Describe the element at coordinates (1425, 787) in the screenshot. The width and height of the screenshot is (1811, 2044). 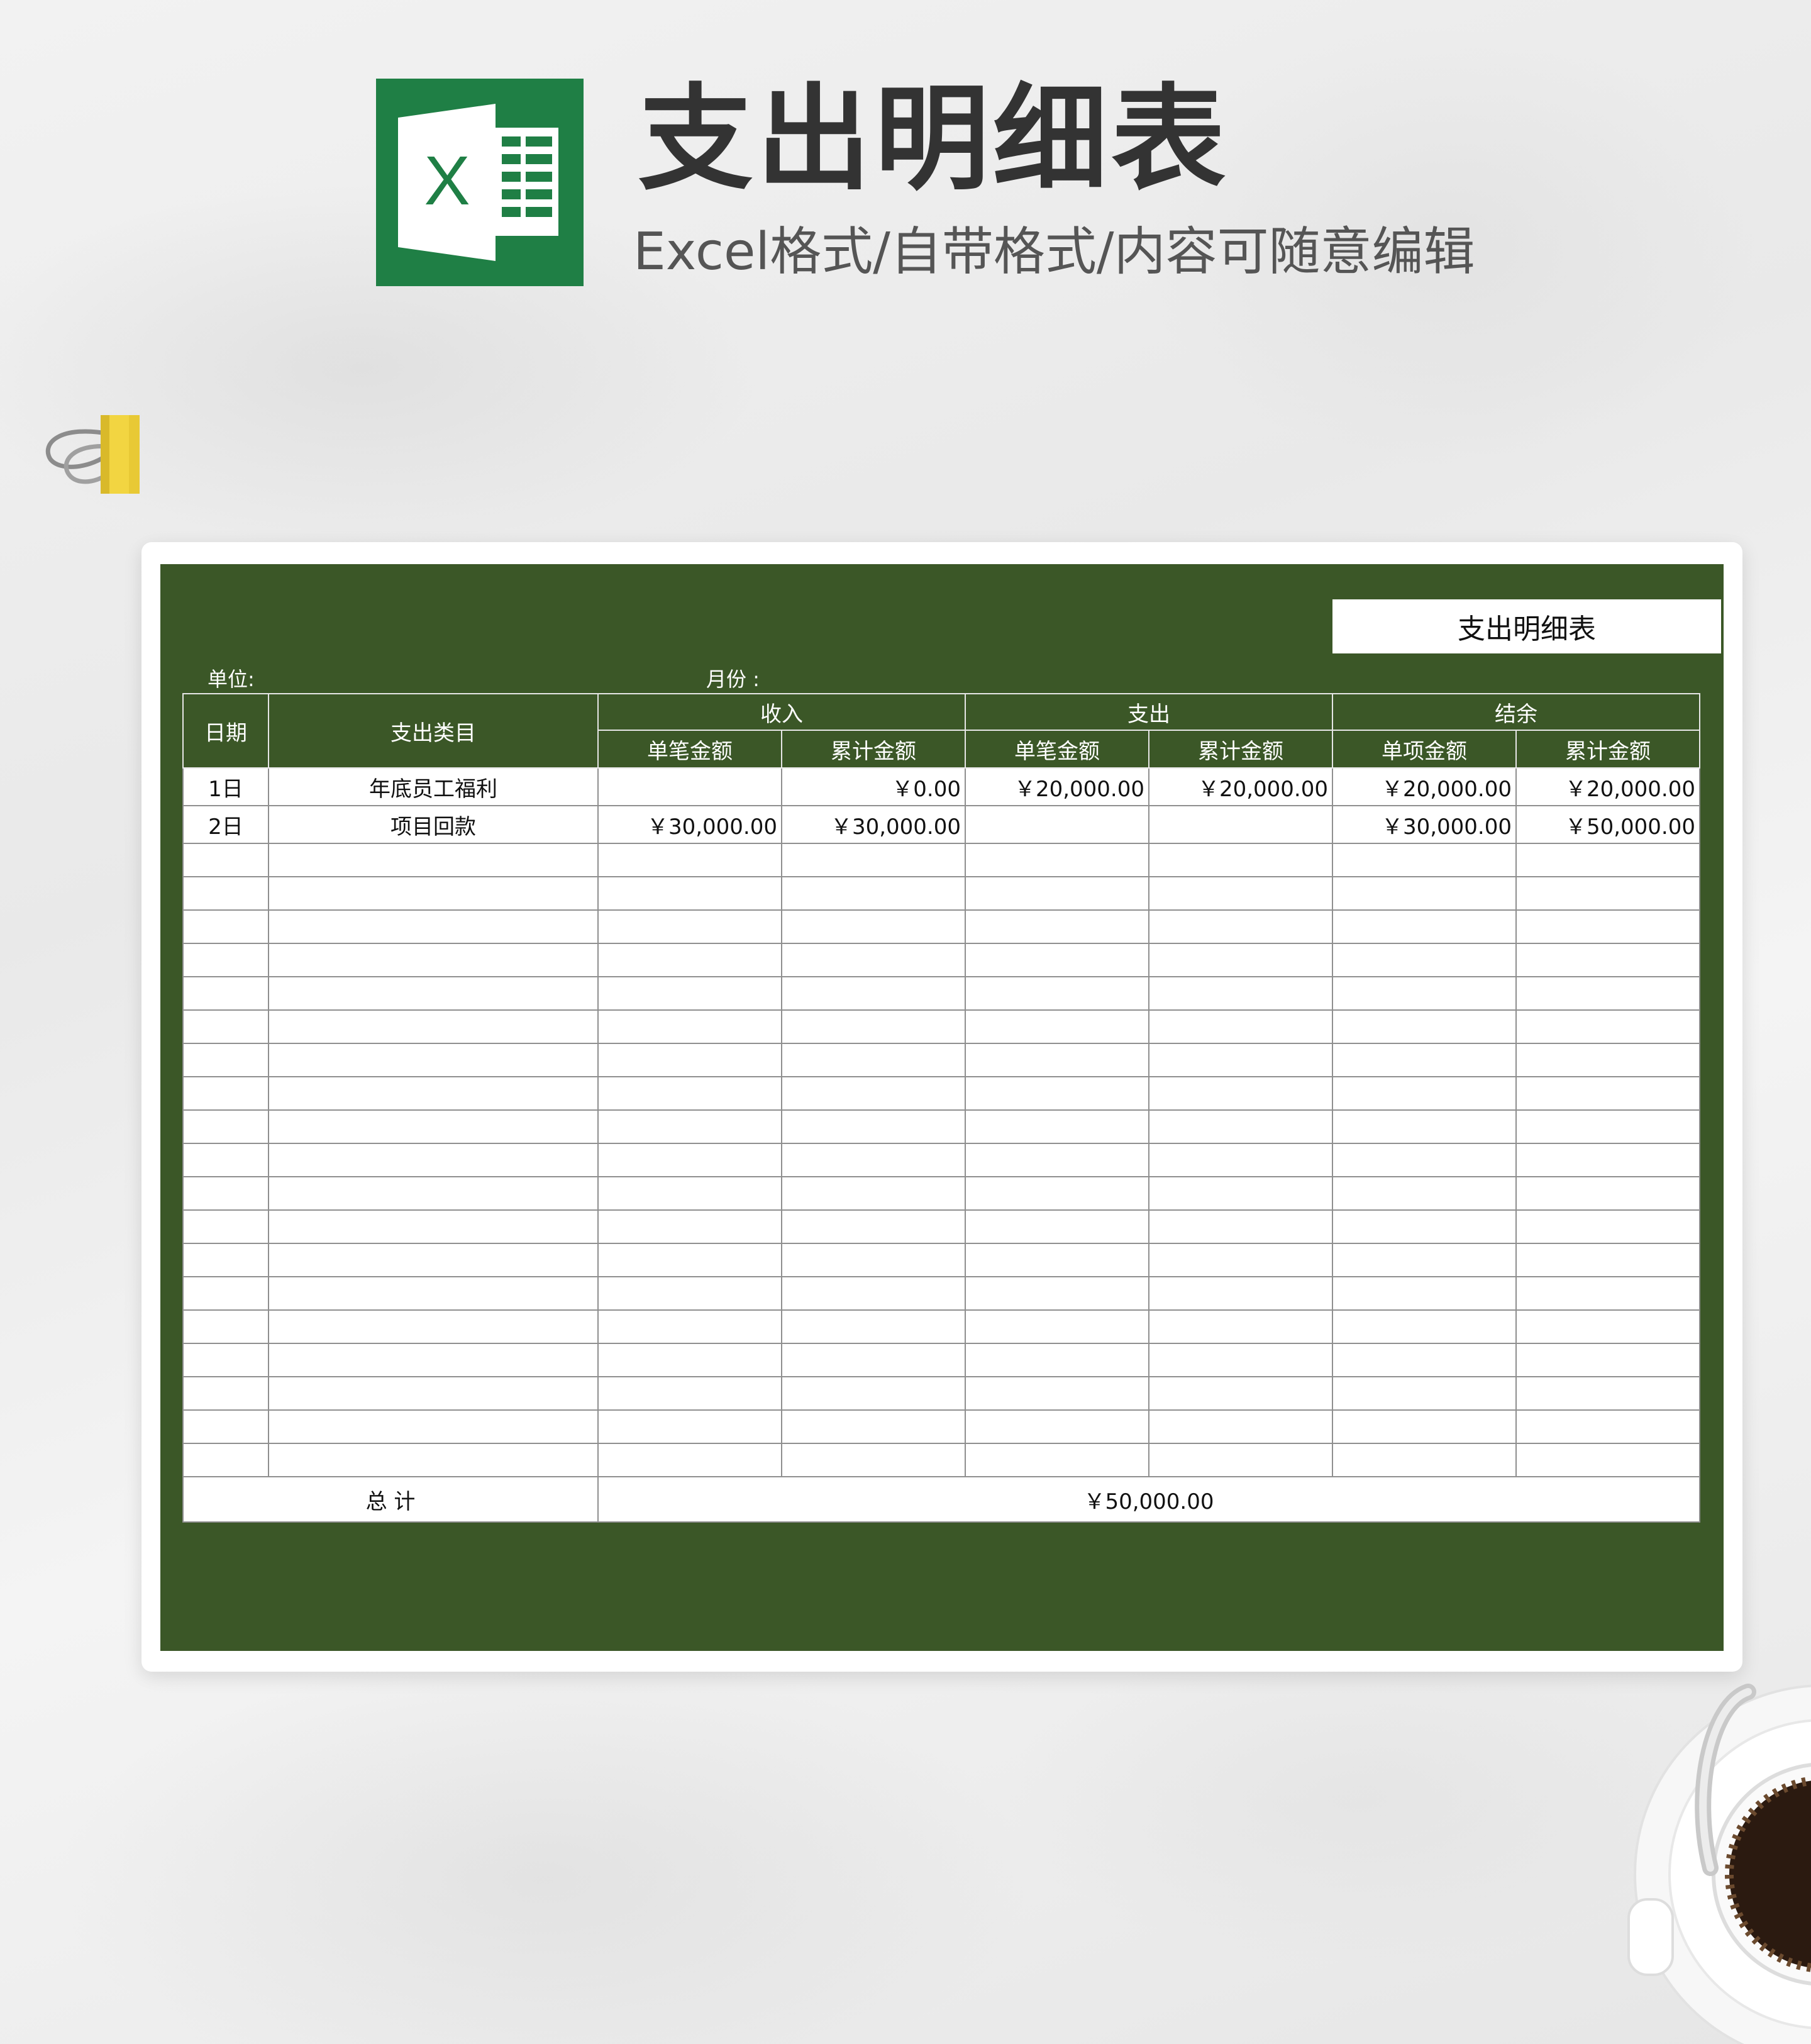
I see `cell-balance-item: ￥20,000.00` at that location.